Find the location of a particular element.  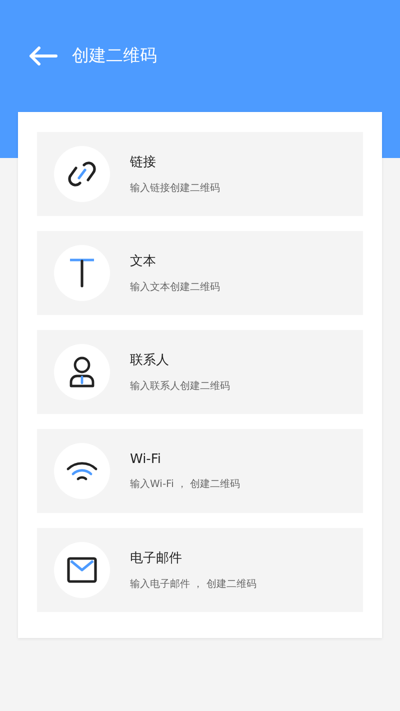

option-item: Wi-Fi 输入Wi-Fi ， 创建二维码 is located at coordinates (200, 471).